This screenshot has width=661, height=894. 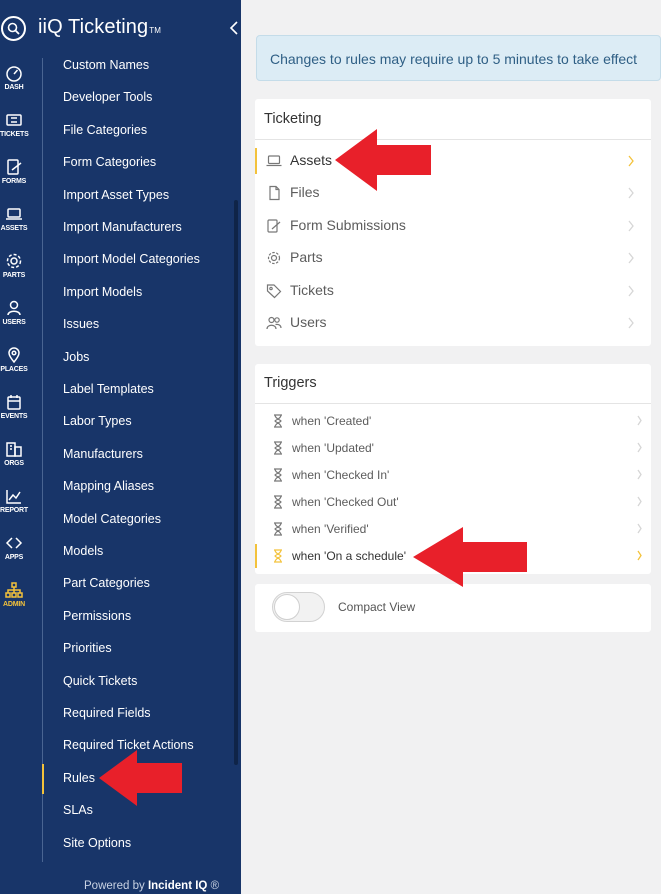 What do you see at coordinates (14, 507) in the screenshot?
I see `rail-item-report: REPORT` at bounding box center [14, 507].